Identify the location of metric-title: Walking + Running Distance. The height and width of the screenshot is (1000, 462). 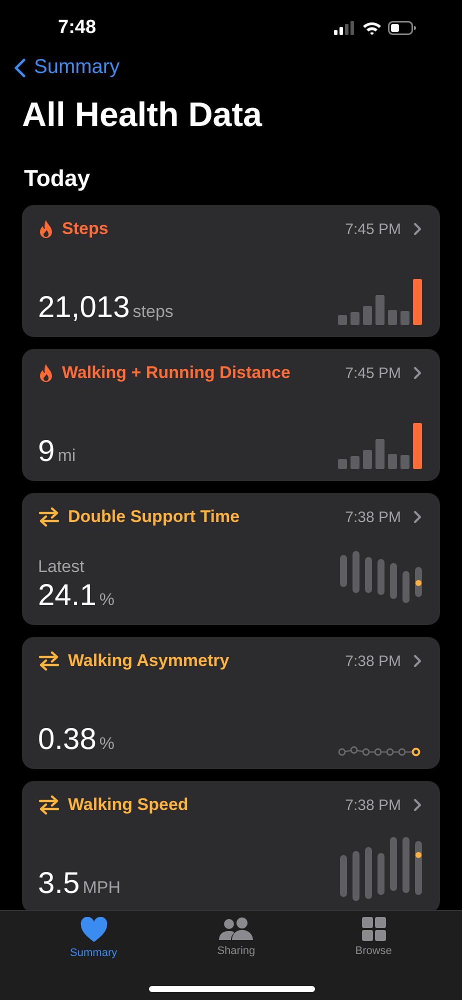
(176, 373).